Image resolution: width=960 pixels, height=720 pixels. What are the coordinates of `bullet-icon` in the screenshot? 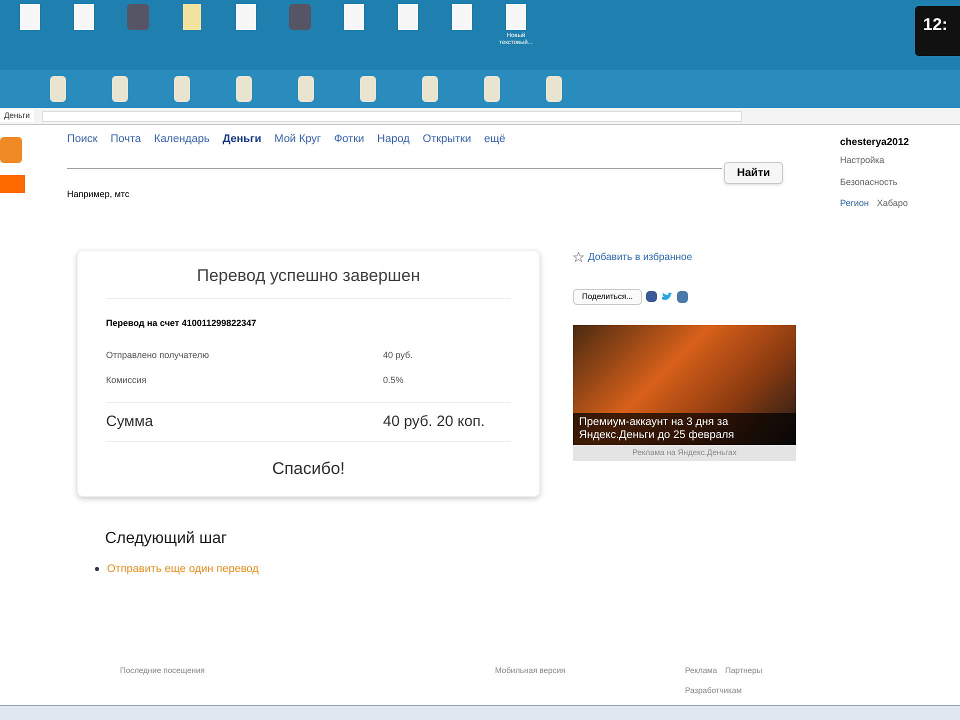 It's located at (97, 568).